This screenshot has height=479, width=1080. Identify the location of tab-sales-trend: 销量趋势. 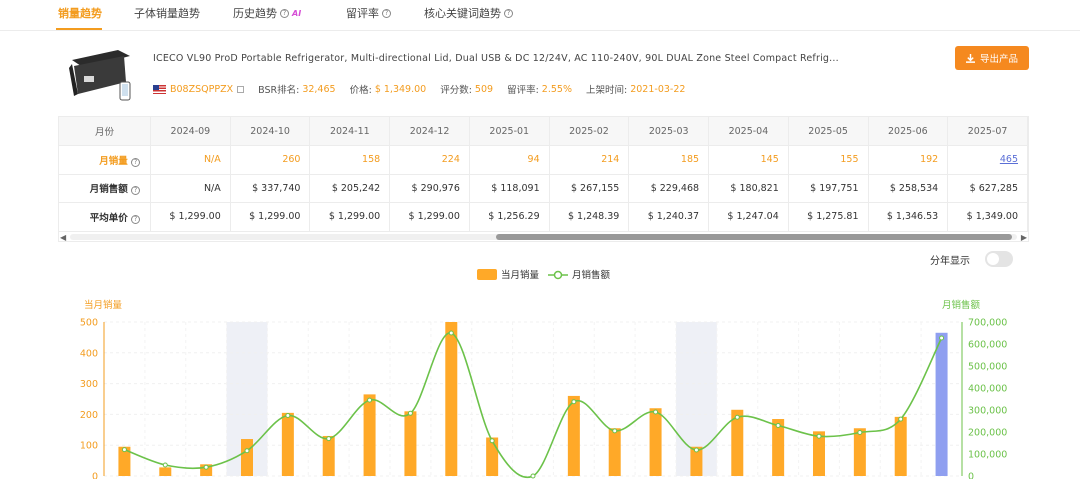
(80, 13).